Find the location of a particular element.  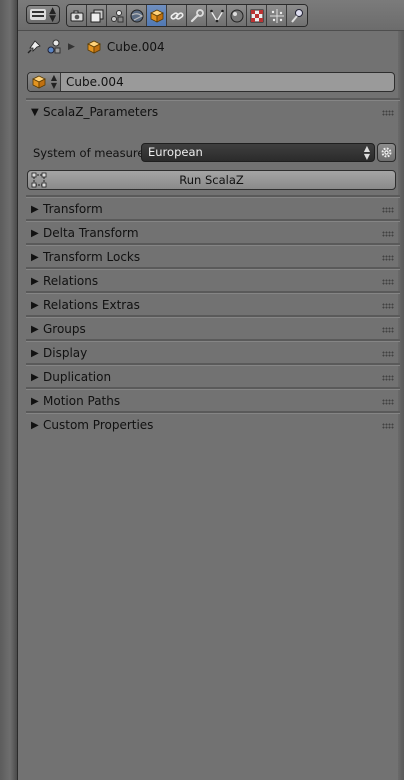

particles-icon is located at coordinates (276, 15).